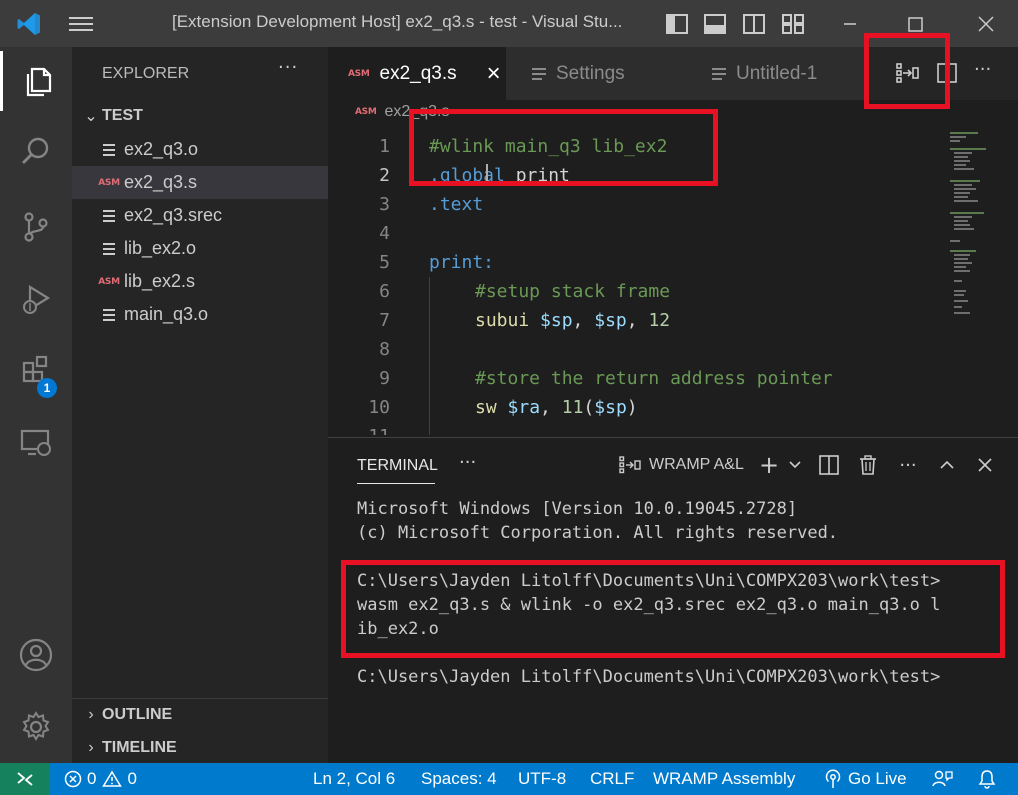 This screenshot has height=795, width=1018. I want to click on file-item-ex2-q3-s: ASM ex2_q3.s, so click(200, 182).